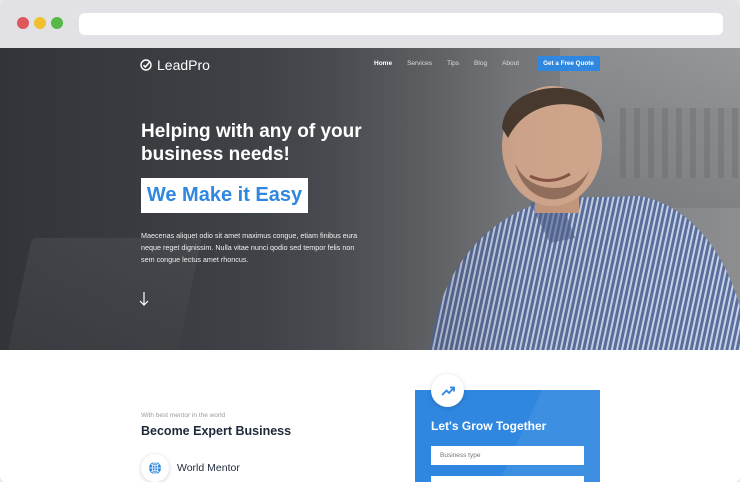 The image size is (740, 482). What do you see at coordinates (401, 24) in the screenshot?
I see `address-bar` at bounding box center [401, 24].